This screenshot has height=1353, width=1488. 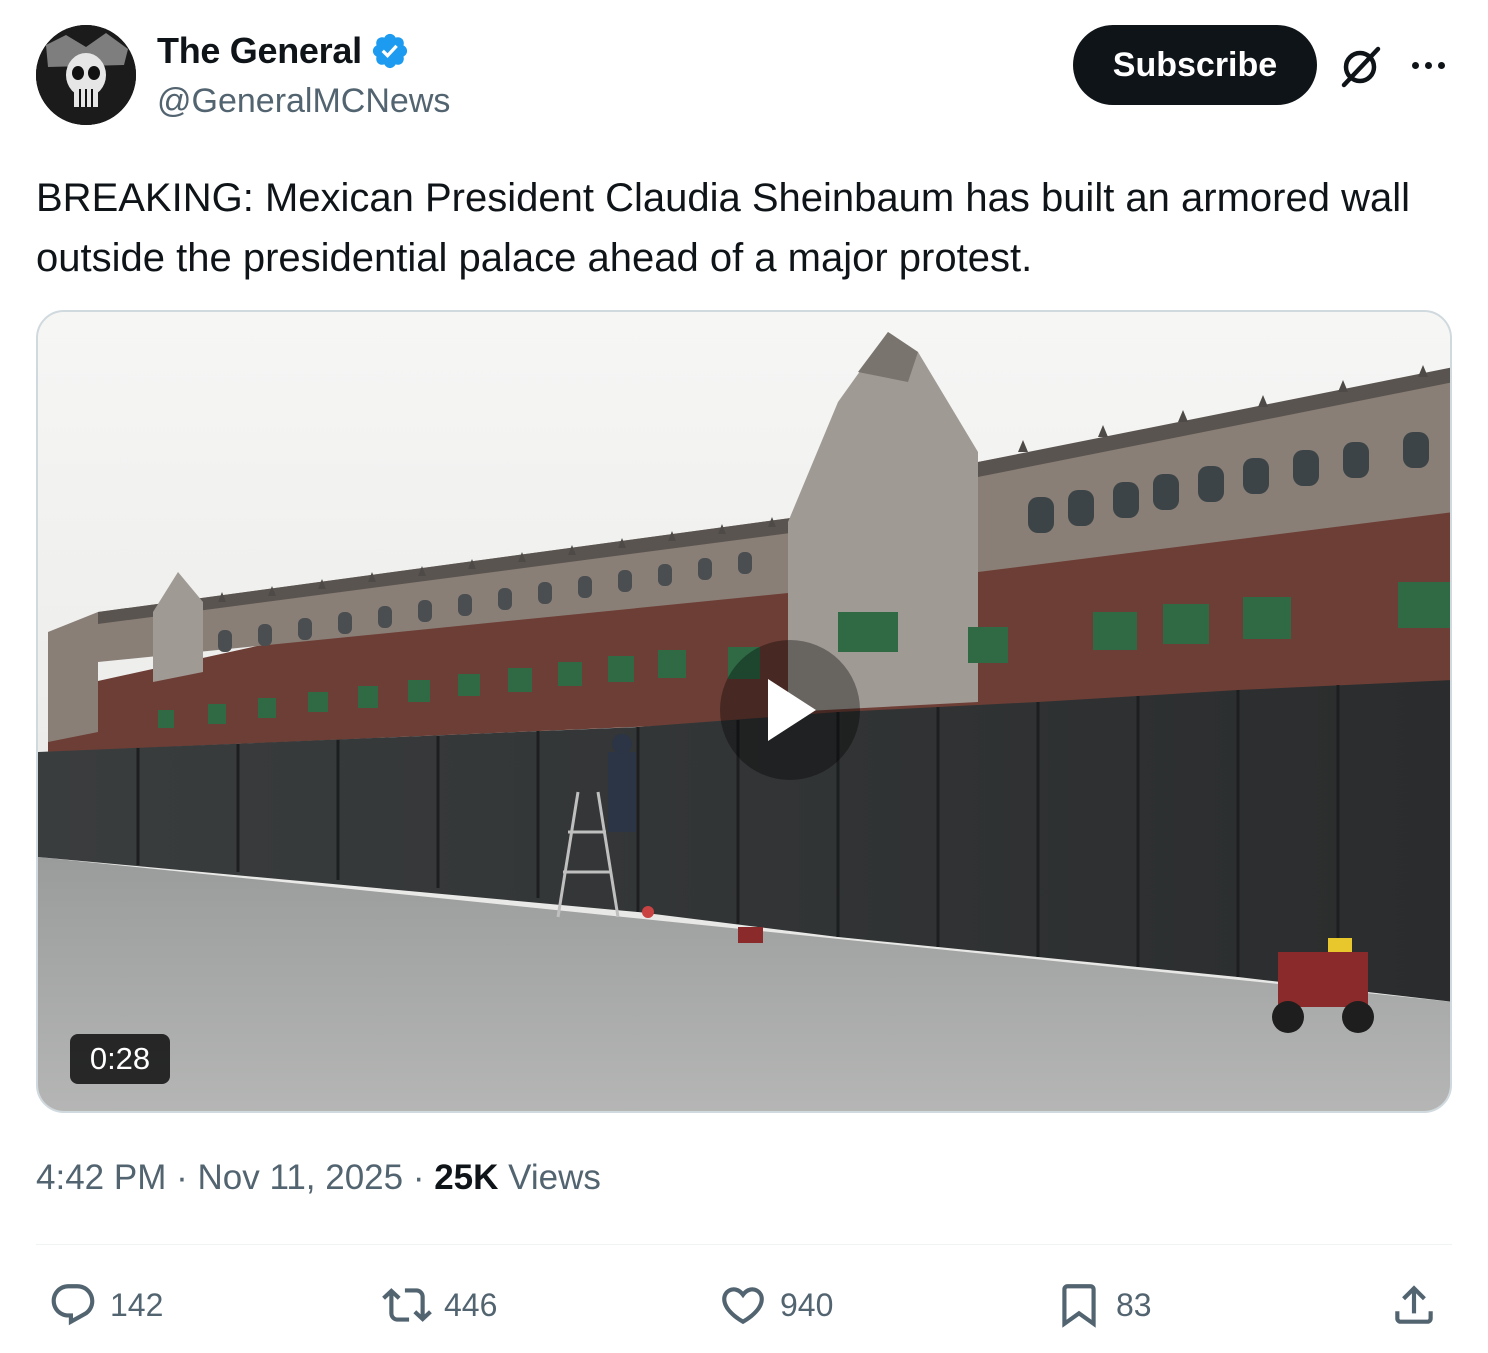 I want to click on author-name-row: The General, so click(x=283, y=51).